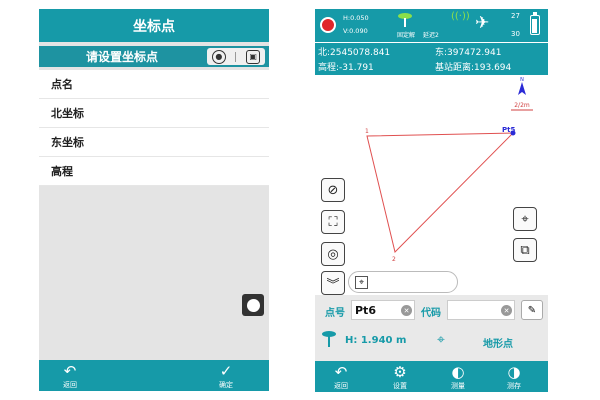 The height and width of the screenshot is (400, 600). I want to click on subtitle: 请设置坐标点, so click(121, 57).